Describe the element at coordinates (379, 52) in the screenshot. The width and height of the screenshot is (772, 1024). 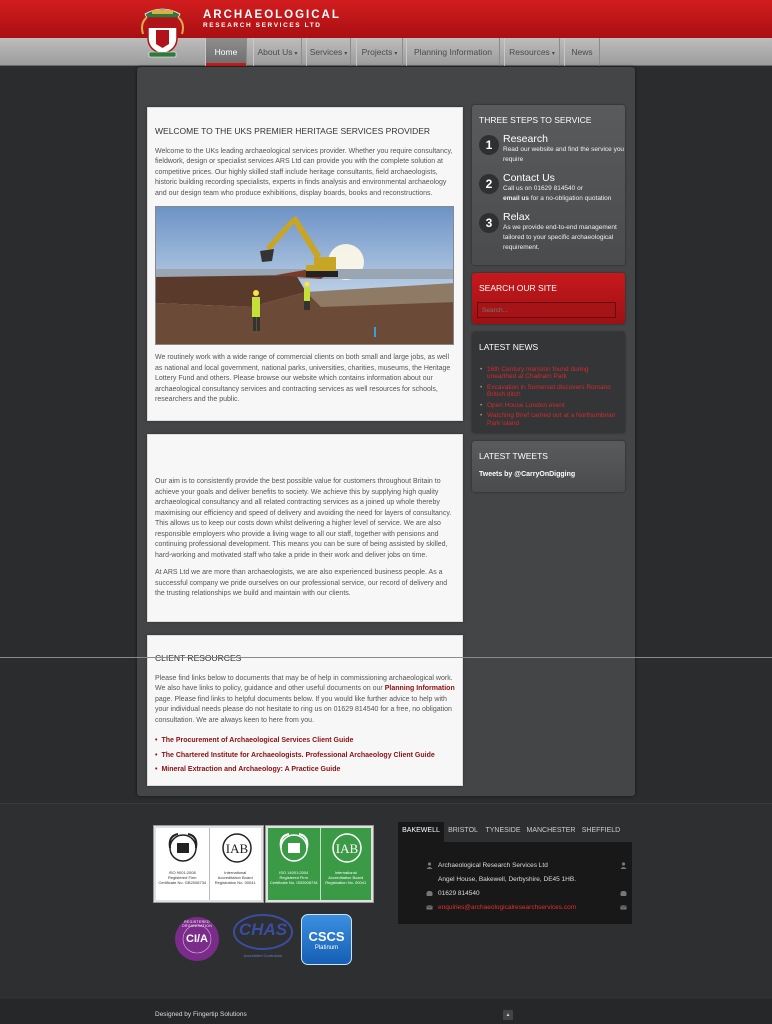
I see `nav-projects: Projects ▾` at that location.